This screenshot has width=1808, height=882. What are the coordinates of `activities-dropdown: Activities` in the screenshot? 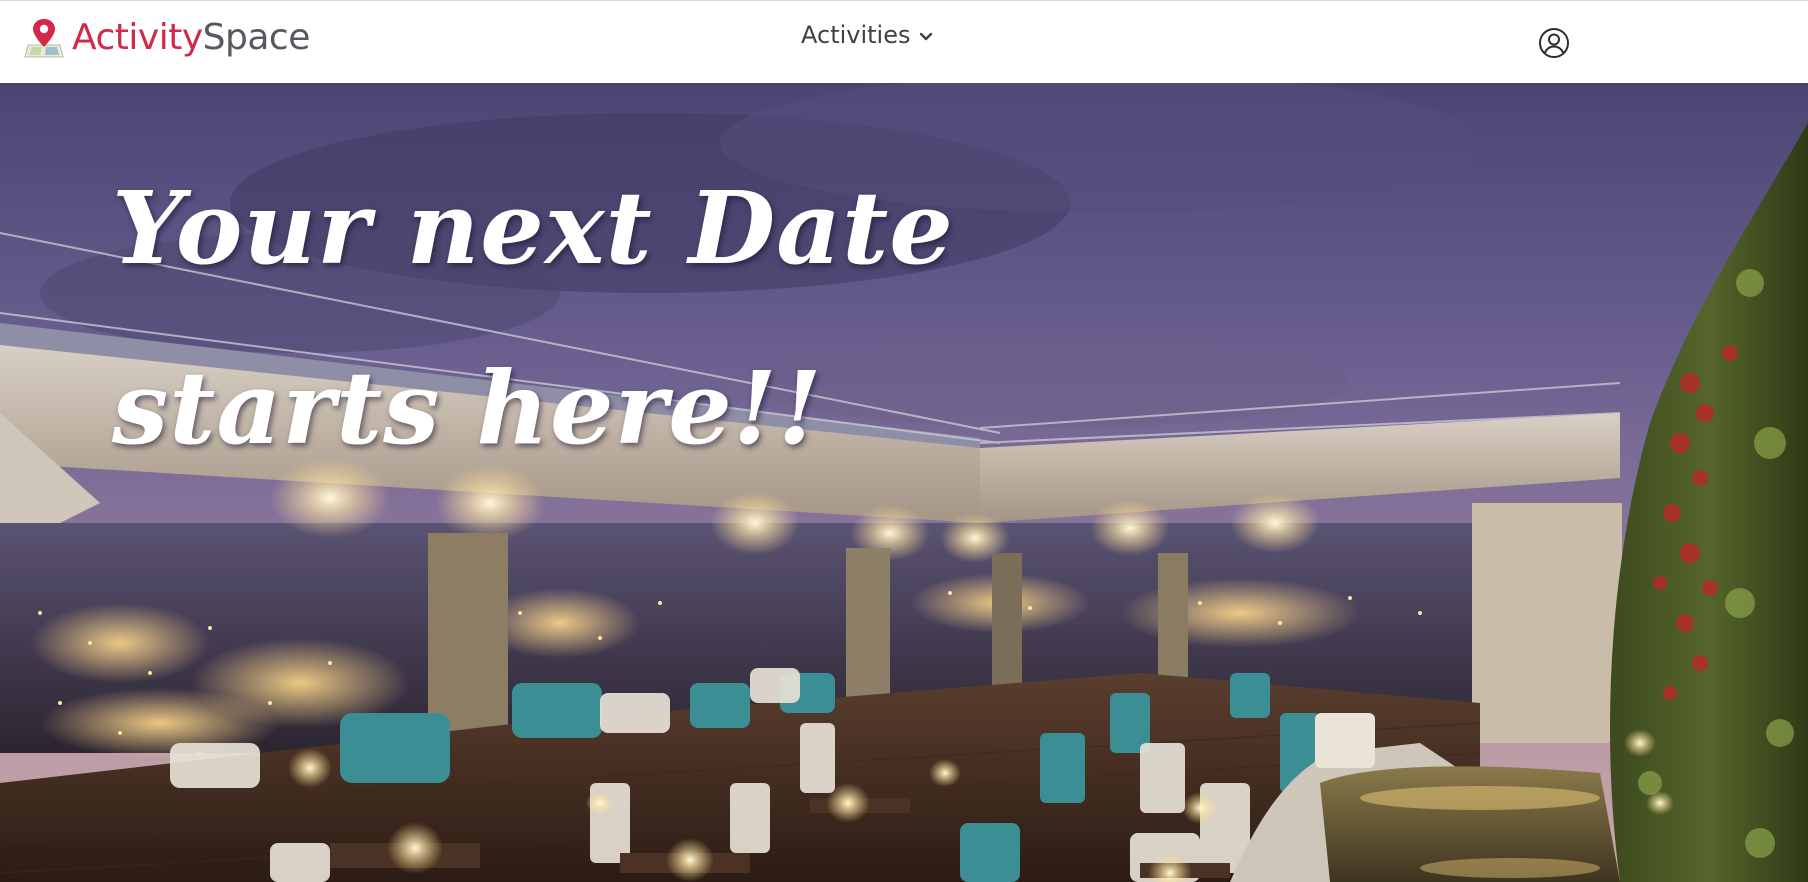 It's located at (867, 35).